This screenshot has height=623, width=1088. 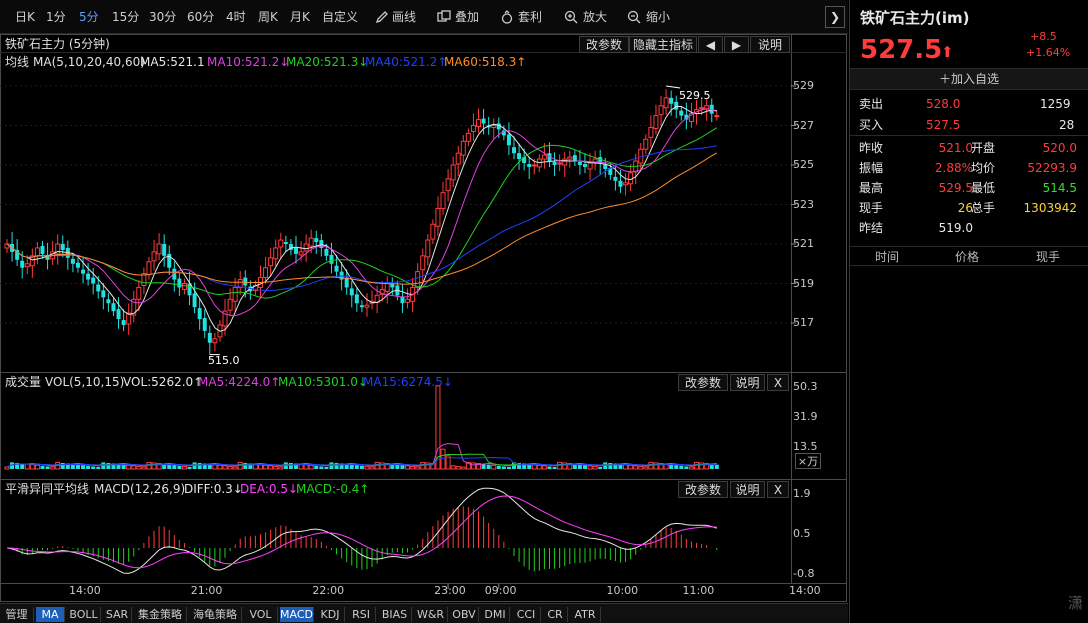 I want to click on scroll-left-button: ◀, so click(x=710, y=44).